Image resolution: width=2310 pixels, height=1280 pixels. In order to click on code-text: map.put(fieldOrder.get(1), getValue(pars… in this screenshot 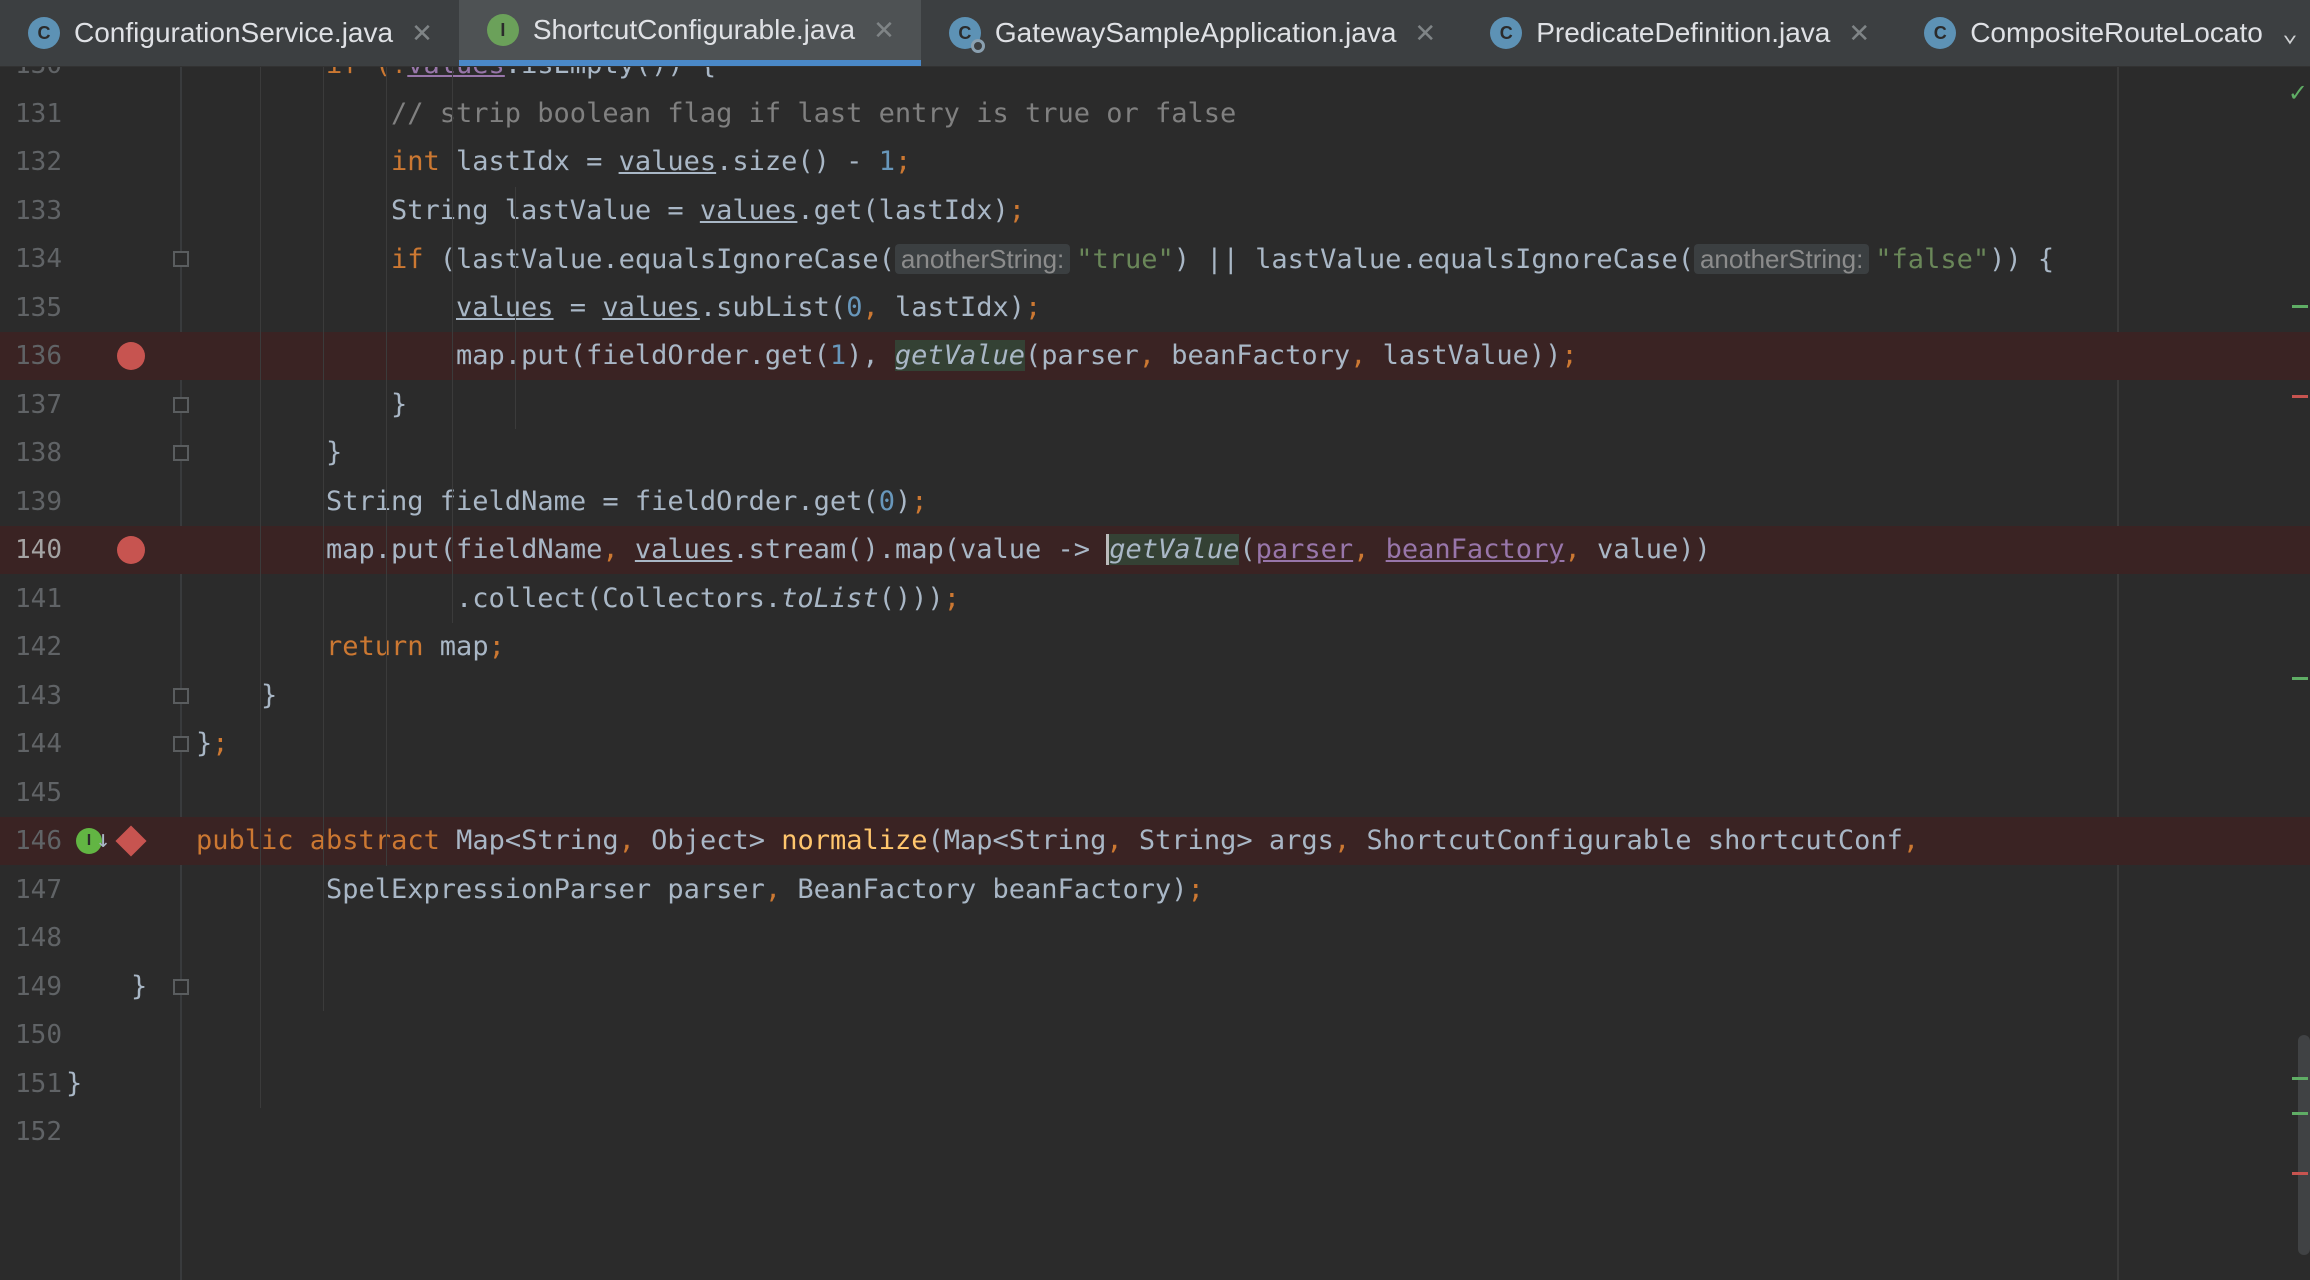, I will do `click(1017, 356)`.